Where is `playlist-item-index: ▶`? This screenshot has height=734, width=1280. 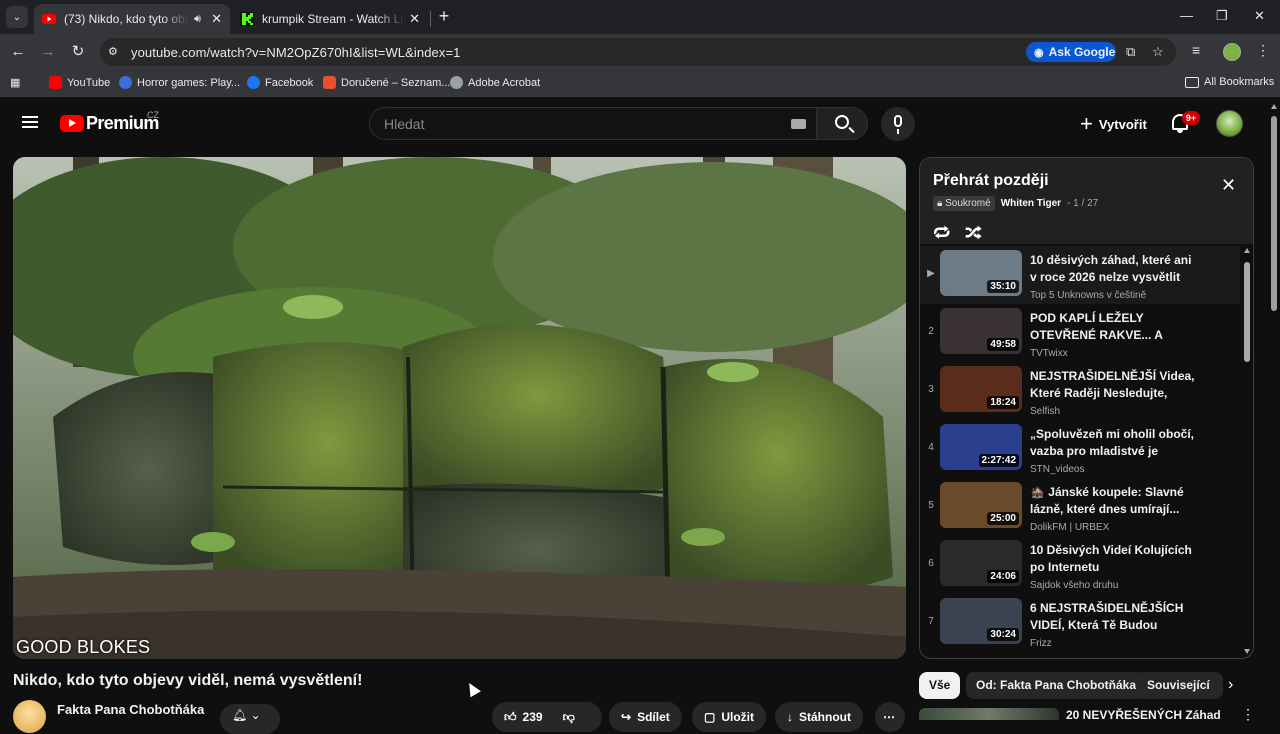 playlist-item-index: ▶ is located at coordinates (931, 273).